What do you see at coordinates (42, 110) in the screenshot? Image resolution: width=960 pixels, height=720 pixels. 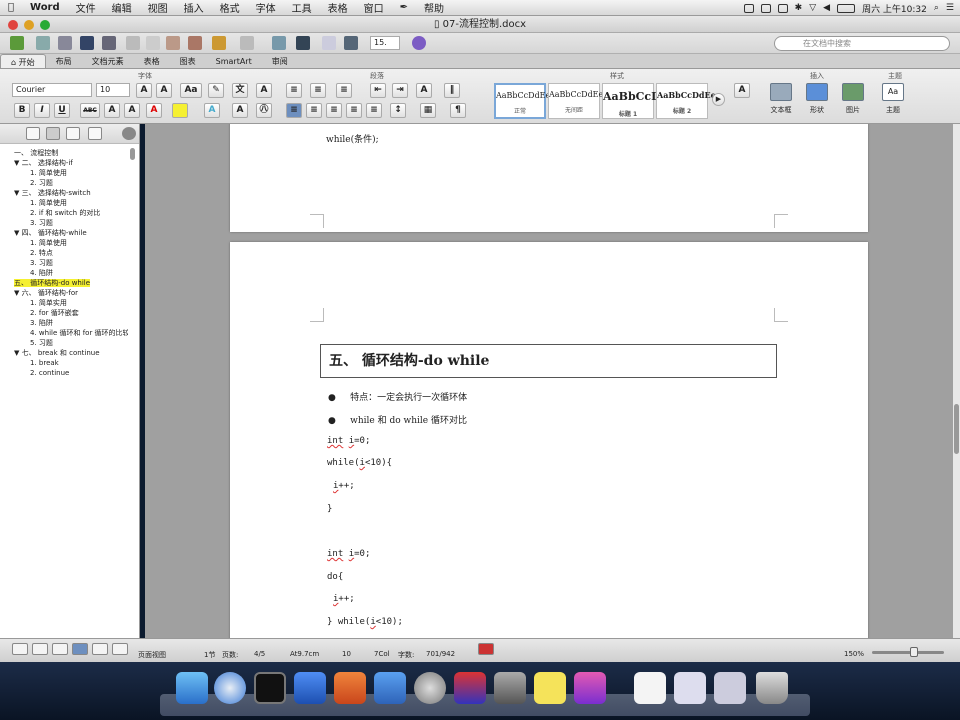 I see `italic-button: I` at bounding box center [42, 110].